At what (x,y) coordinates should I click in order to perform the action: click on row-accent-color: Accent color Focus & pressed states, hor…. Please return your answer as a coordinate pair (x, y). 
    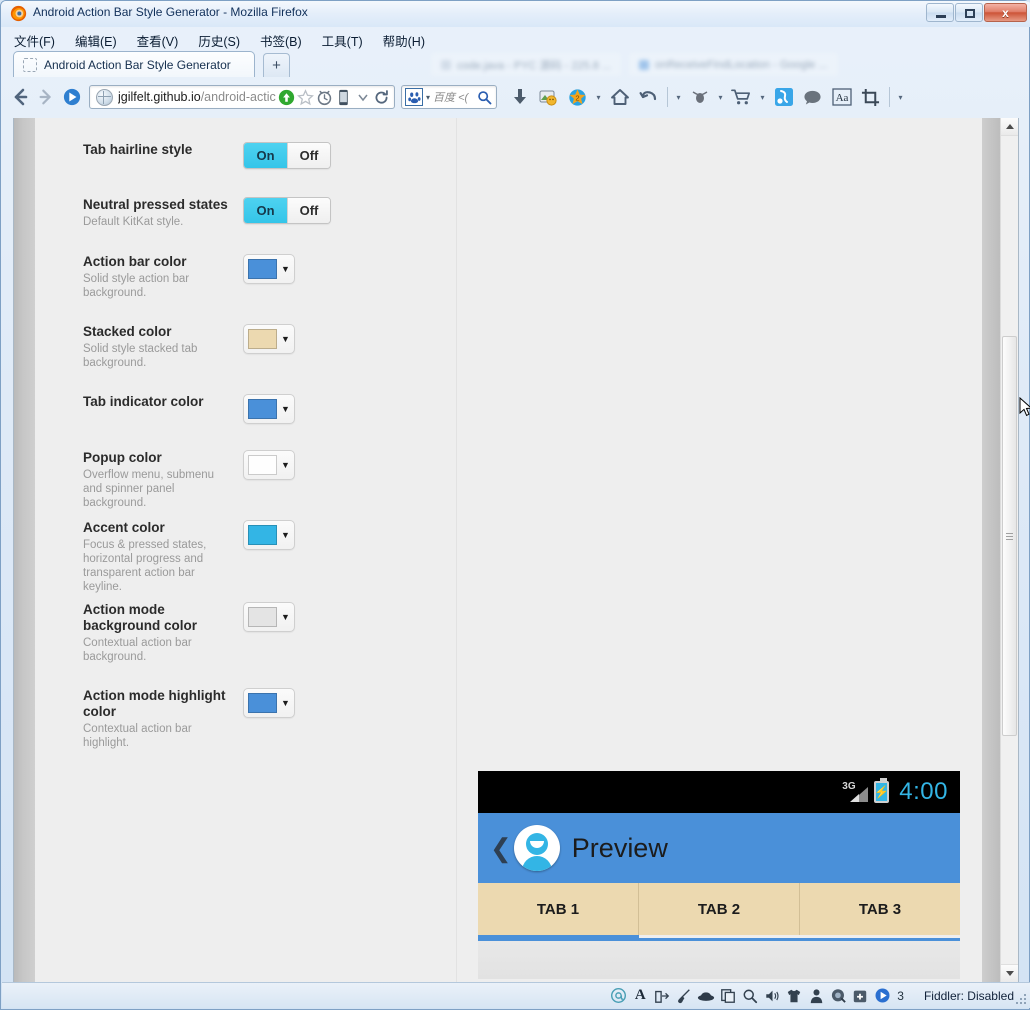
    Looking at the image, I should click on (258, 557).